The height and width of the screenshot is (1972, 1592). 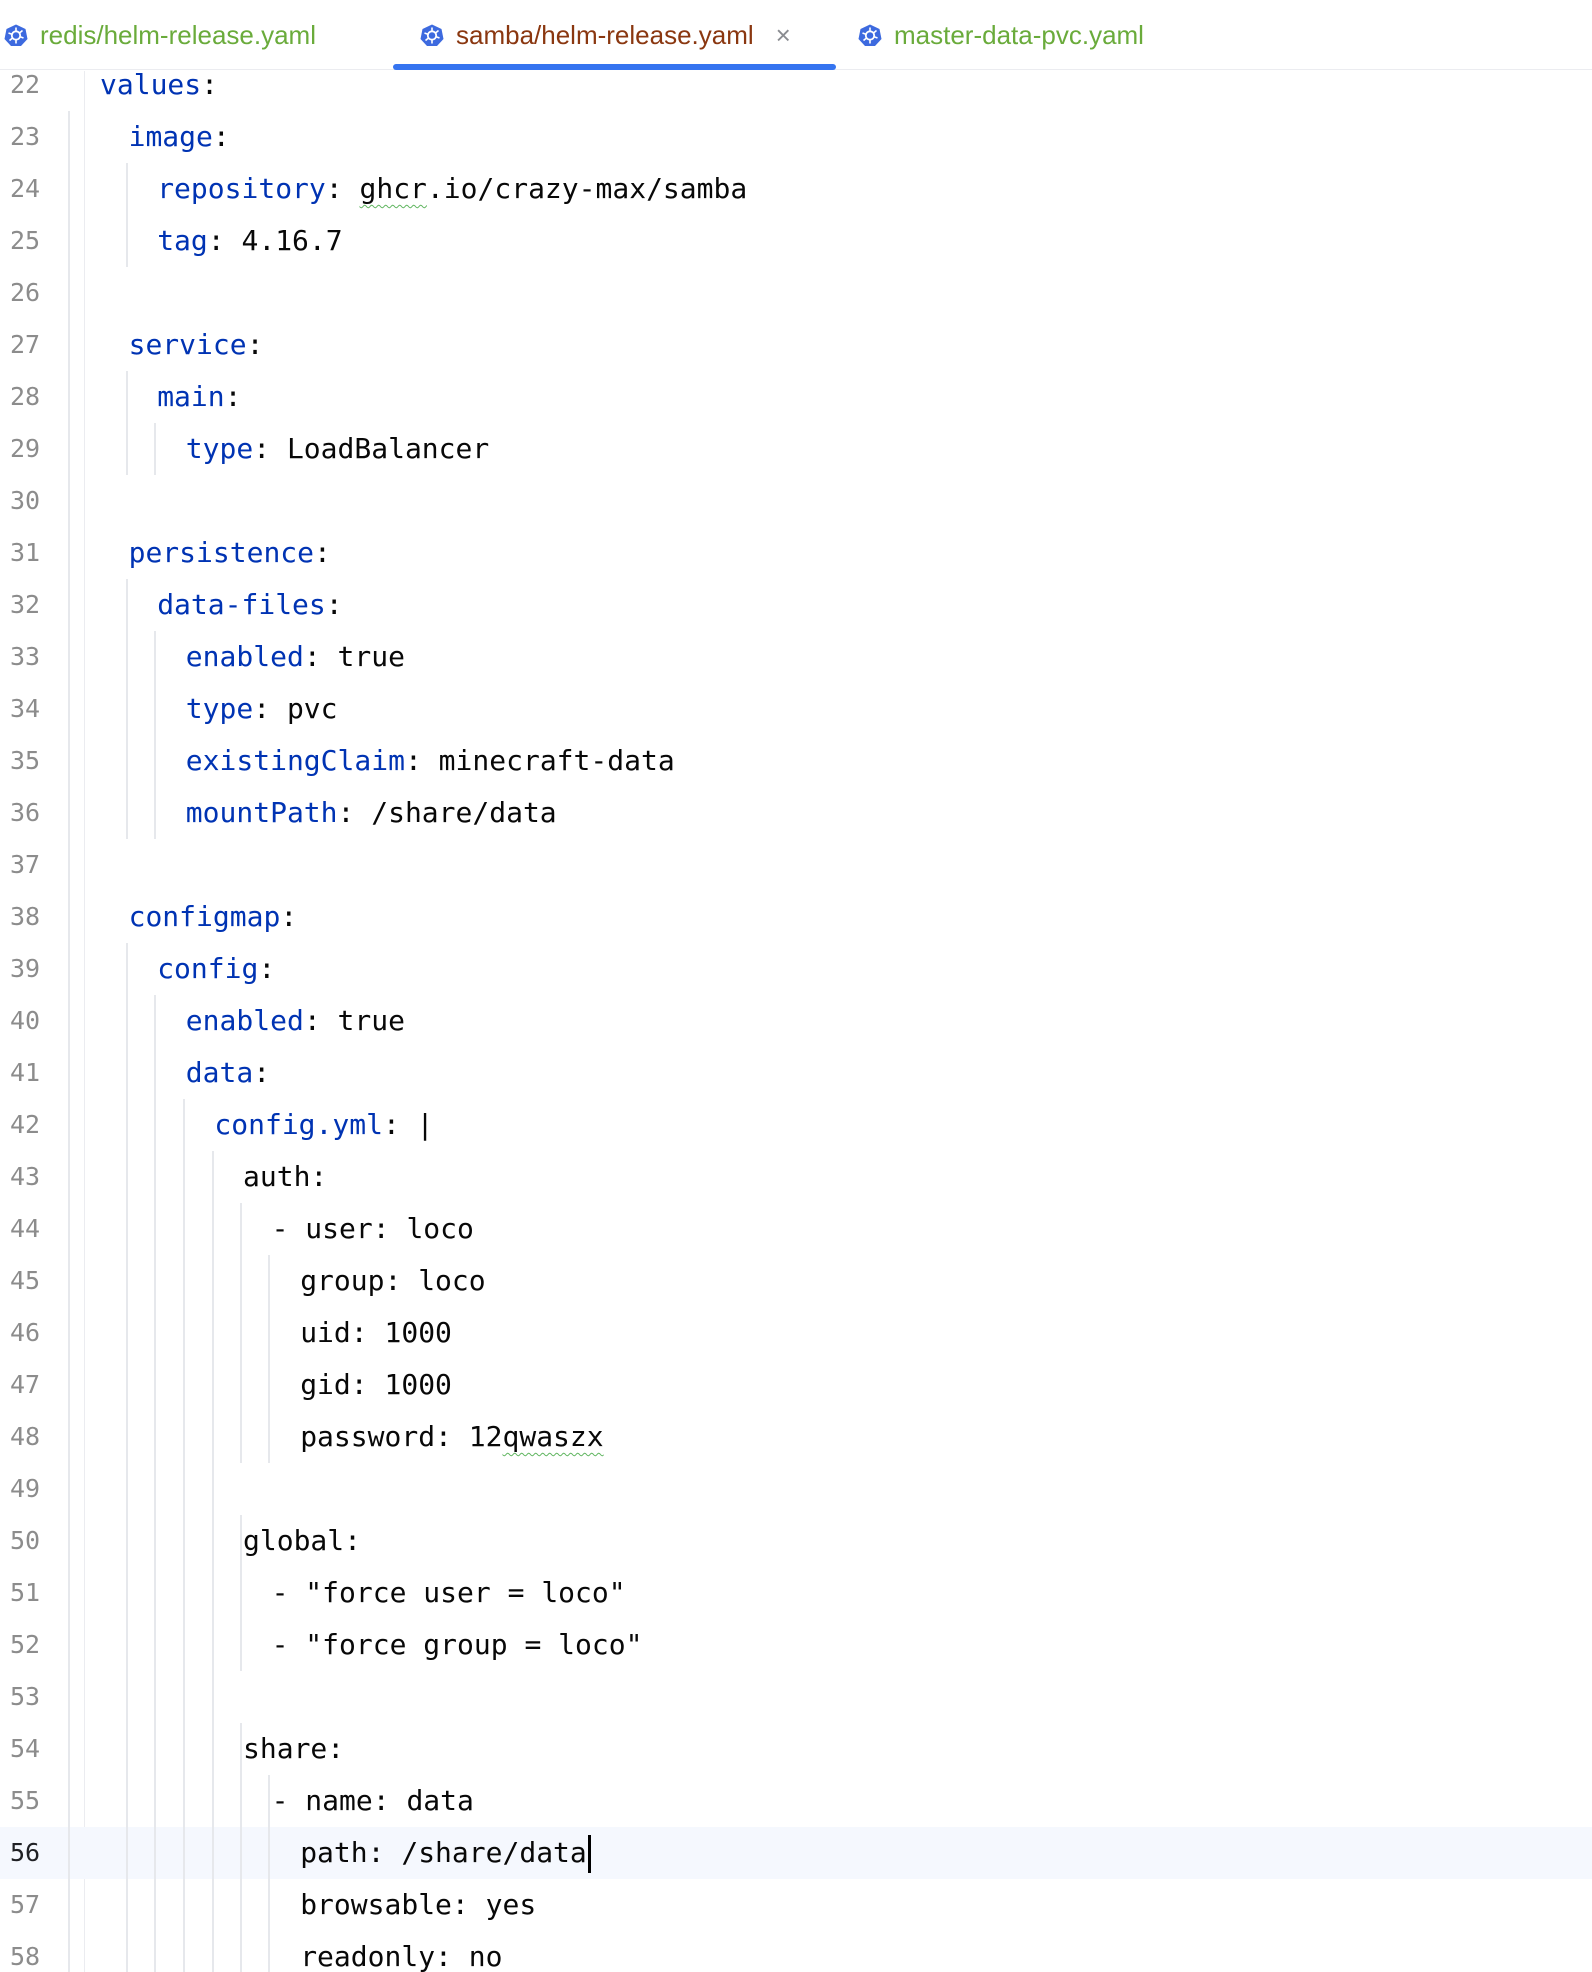 I want to click on code-line: 40 enabled: true, so click(x=796, y=1021).